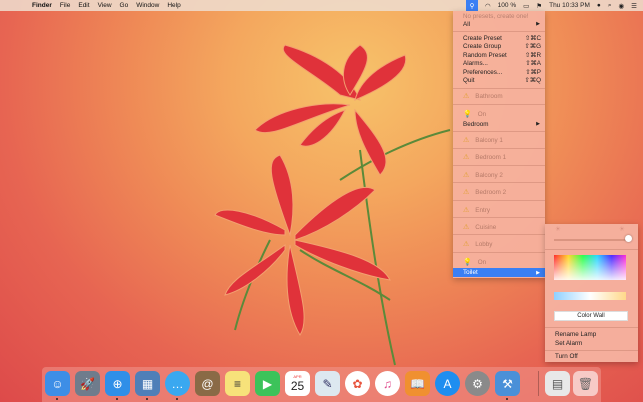 Image resolution: width=643 pixels, height=402 pixels. I want to click on menu-window: Window, so click(147, 5).